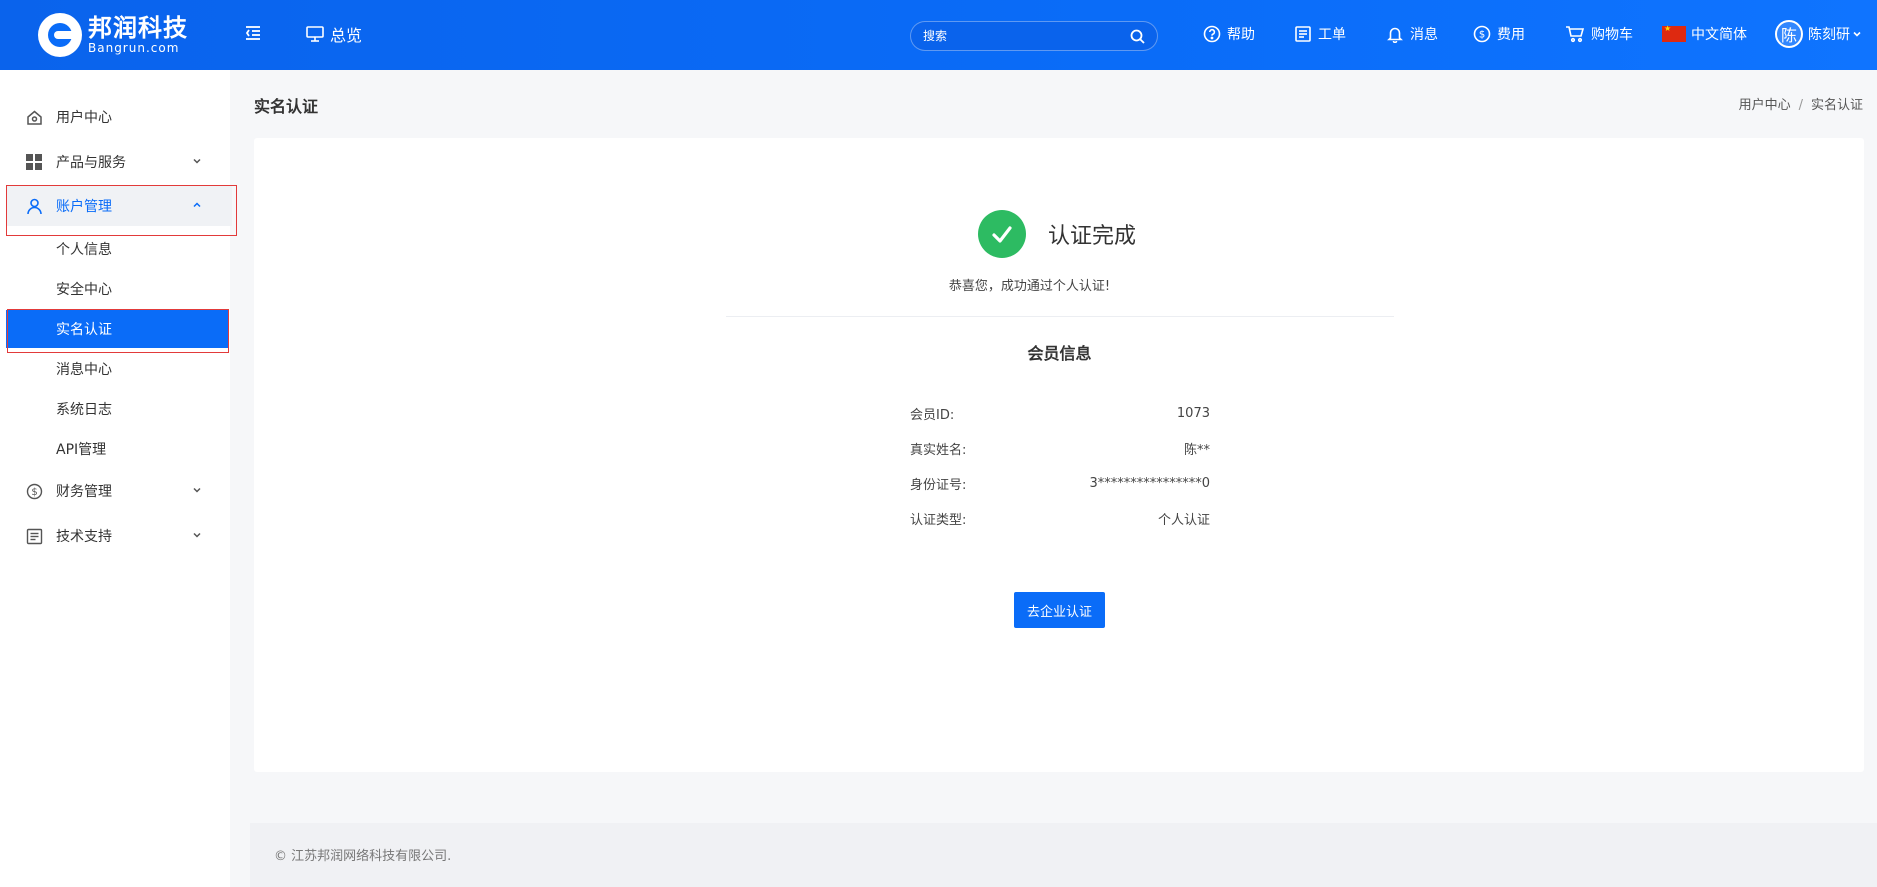  I want to click on sidebar-item-label: 产品与服务, so click(91, 163).